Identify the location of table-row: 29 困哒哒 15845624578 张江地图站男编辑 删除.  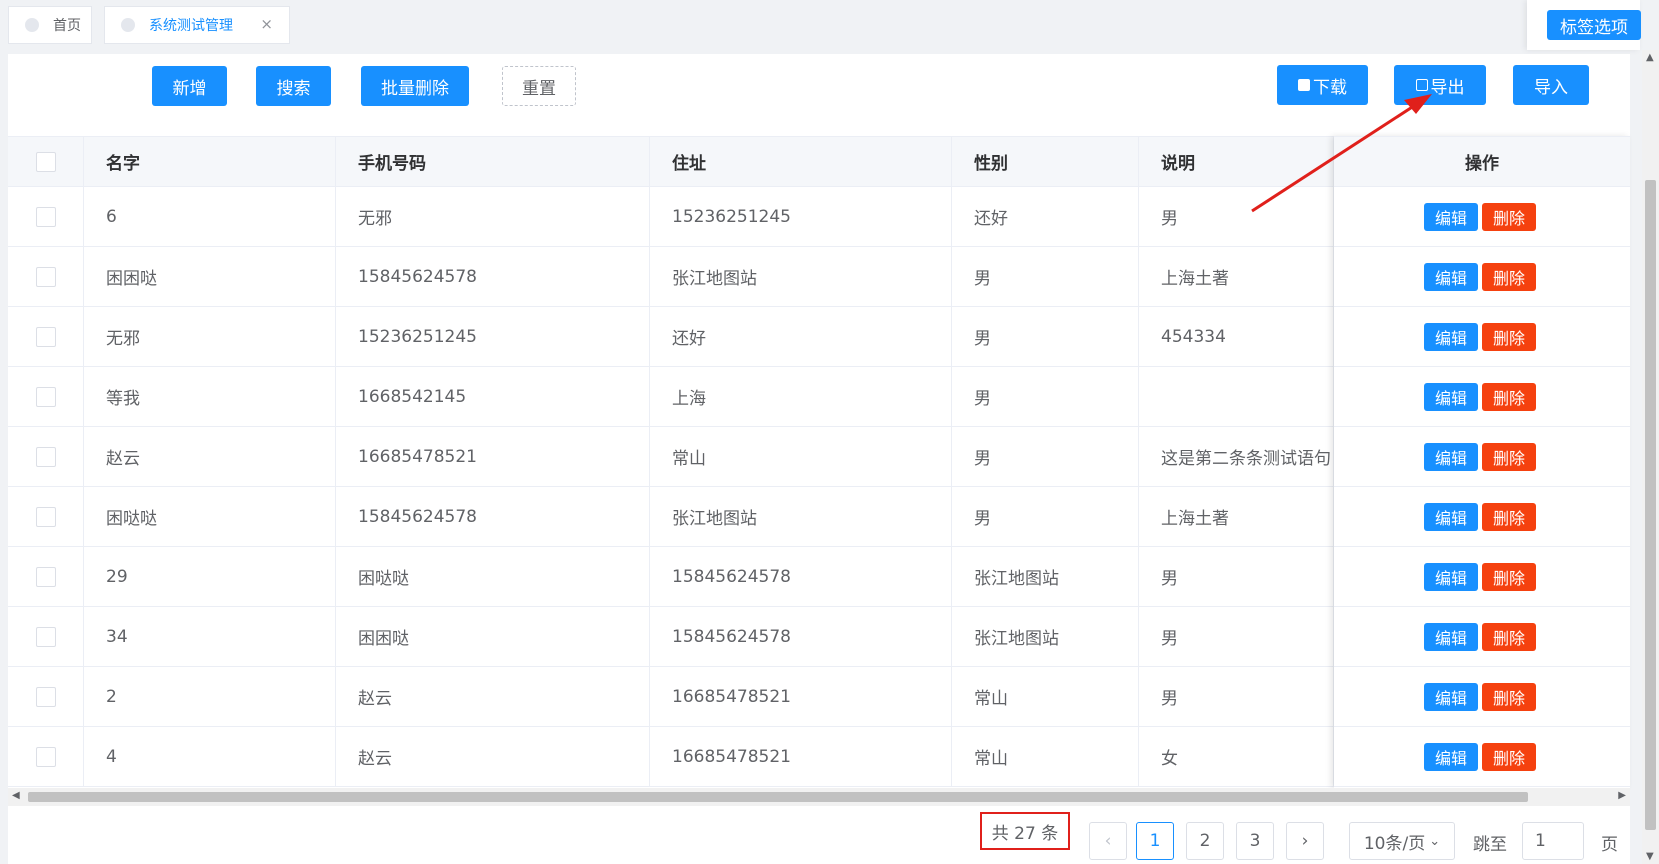
(819, 577).